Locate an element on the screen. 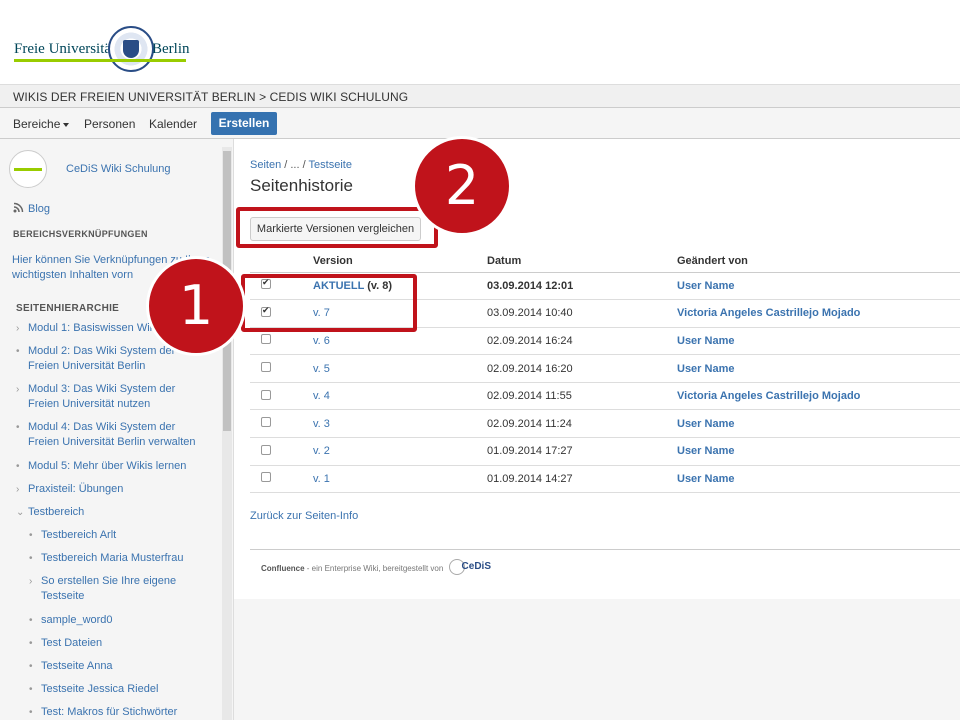 The height and width of the screenshot is (720, 960). tree-item: › Praxisteil: Übungen is located at coordinates (117, 489).